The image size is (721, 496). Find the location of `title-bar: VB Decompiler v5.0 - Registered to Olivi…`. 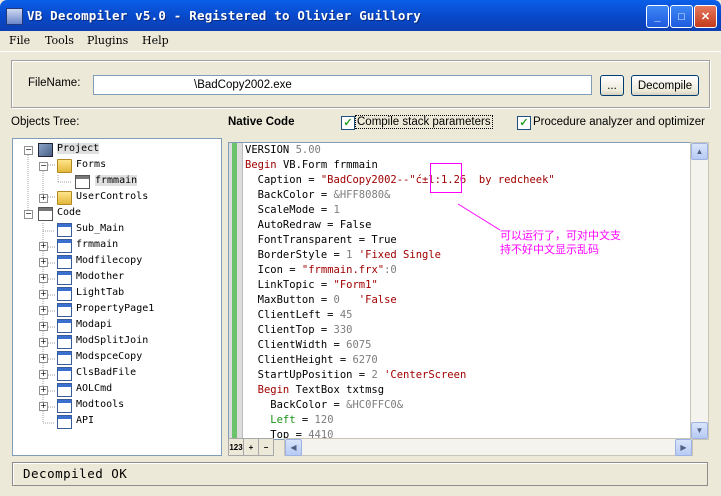

title-bar: VB Decompiler v5.0 - Registered to Olivi… is located at coordinates (360, 15).